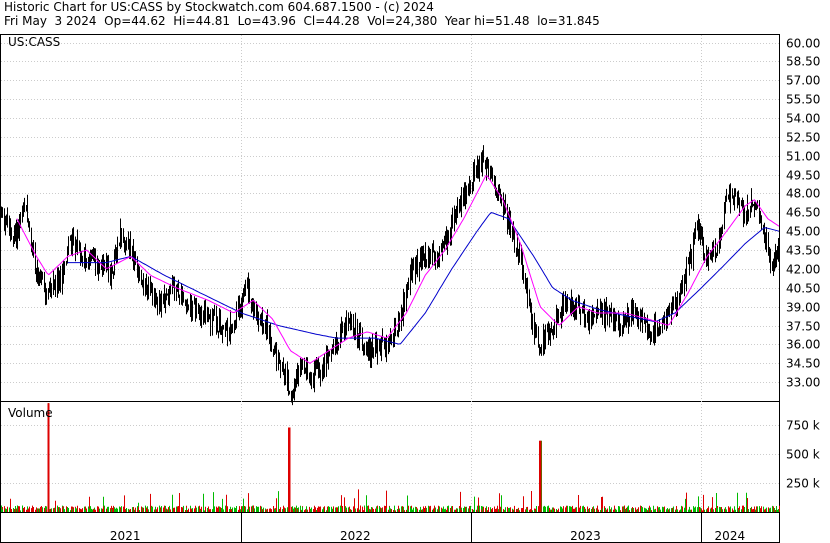 This screenshot has height=543, width=830. What do you see at coordinates (730, 536) in the screenshot?
I see `year-label: 2024` at bounding box center [730, 536].